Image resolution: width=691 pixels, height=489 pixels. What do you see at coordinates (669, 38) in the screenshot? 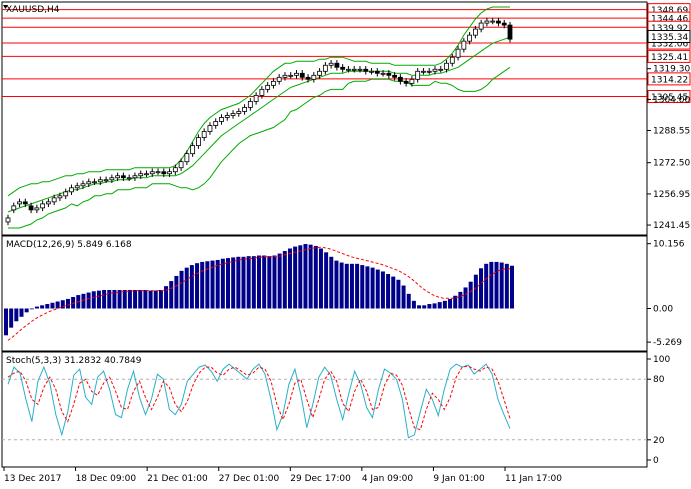
I see `current-price-label: 1335.34` at bounding box center [669, 38].